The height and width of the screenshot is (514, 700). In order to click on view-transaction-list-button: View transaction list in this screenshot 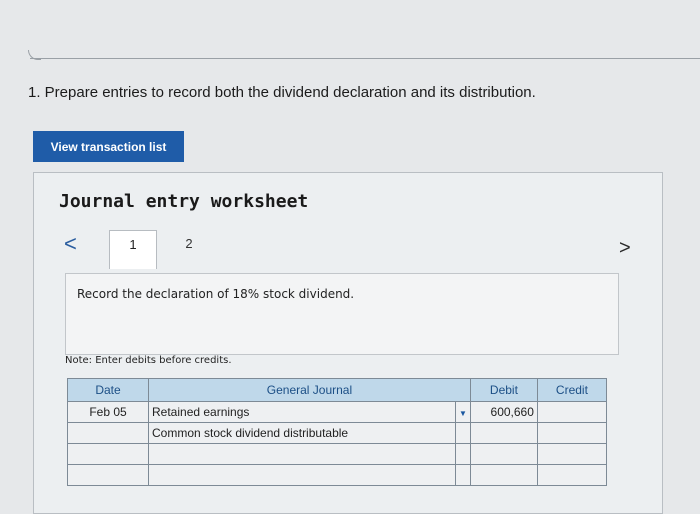, I will do `click(108, 146)`.